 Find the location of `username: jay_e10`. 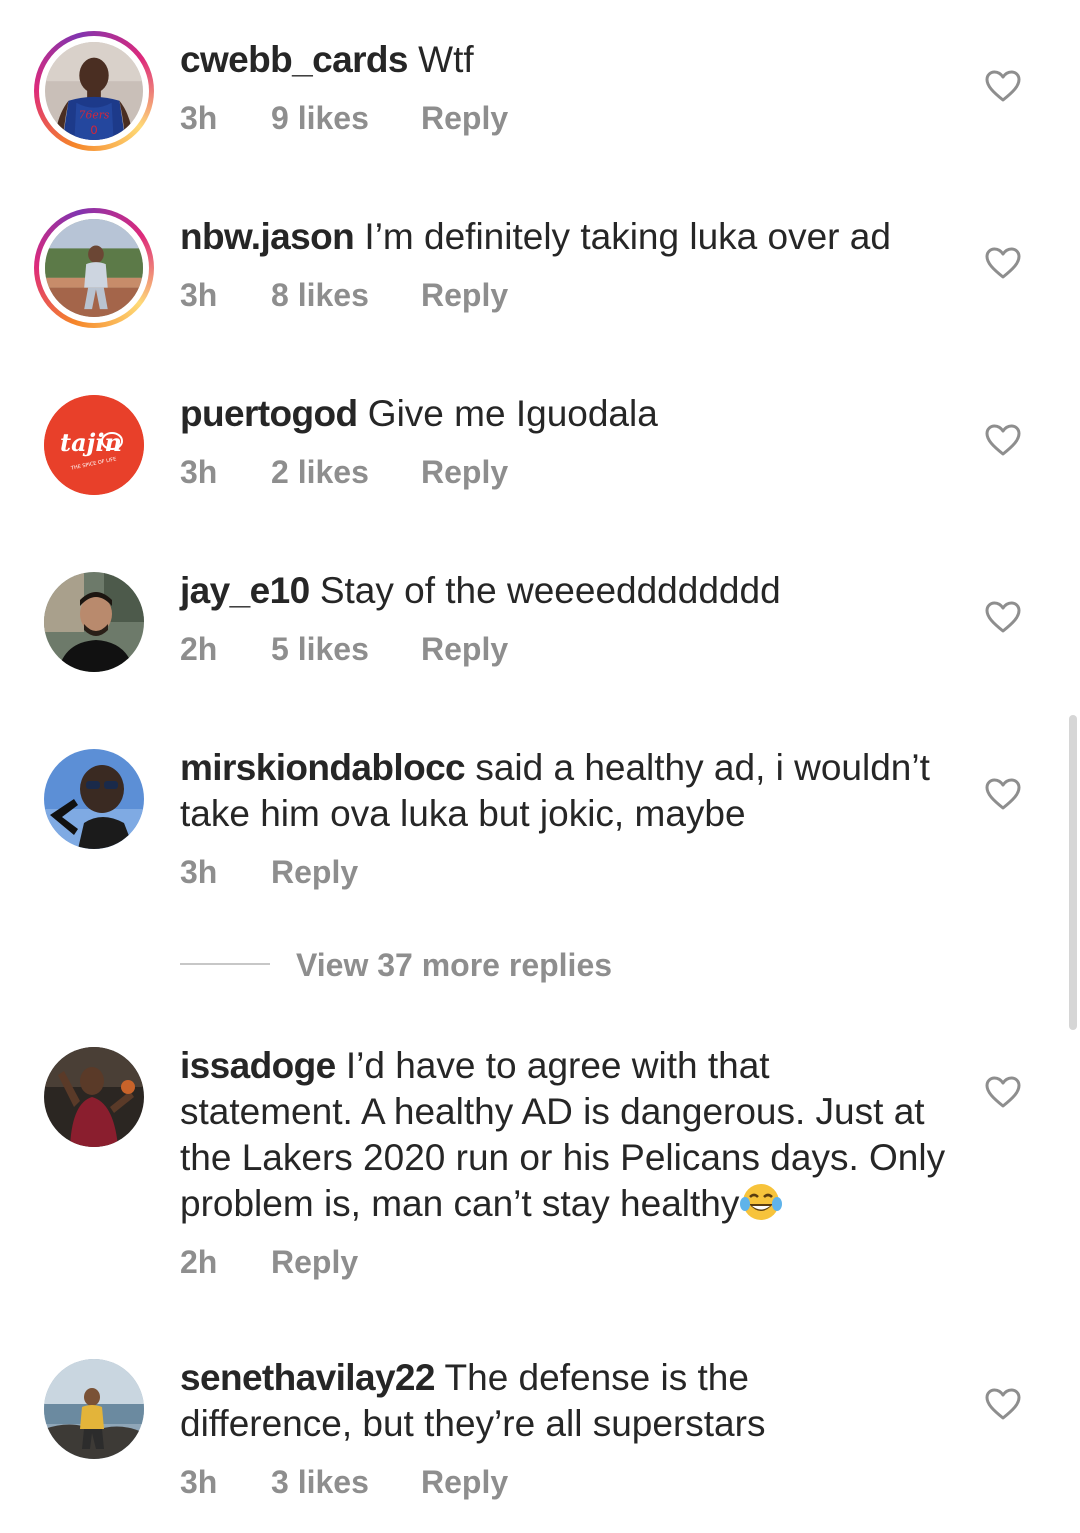

username: jay_e10 is located at coordinates (245, 590).